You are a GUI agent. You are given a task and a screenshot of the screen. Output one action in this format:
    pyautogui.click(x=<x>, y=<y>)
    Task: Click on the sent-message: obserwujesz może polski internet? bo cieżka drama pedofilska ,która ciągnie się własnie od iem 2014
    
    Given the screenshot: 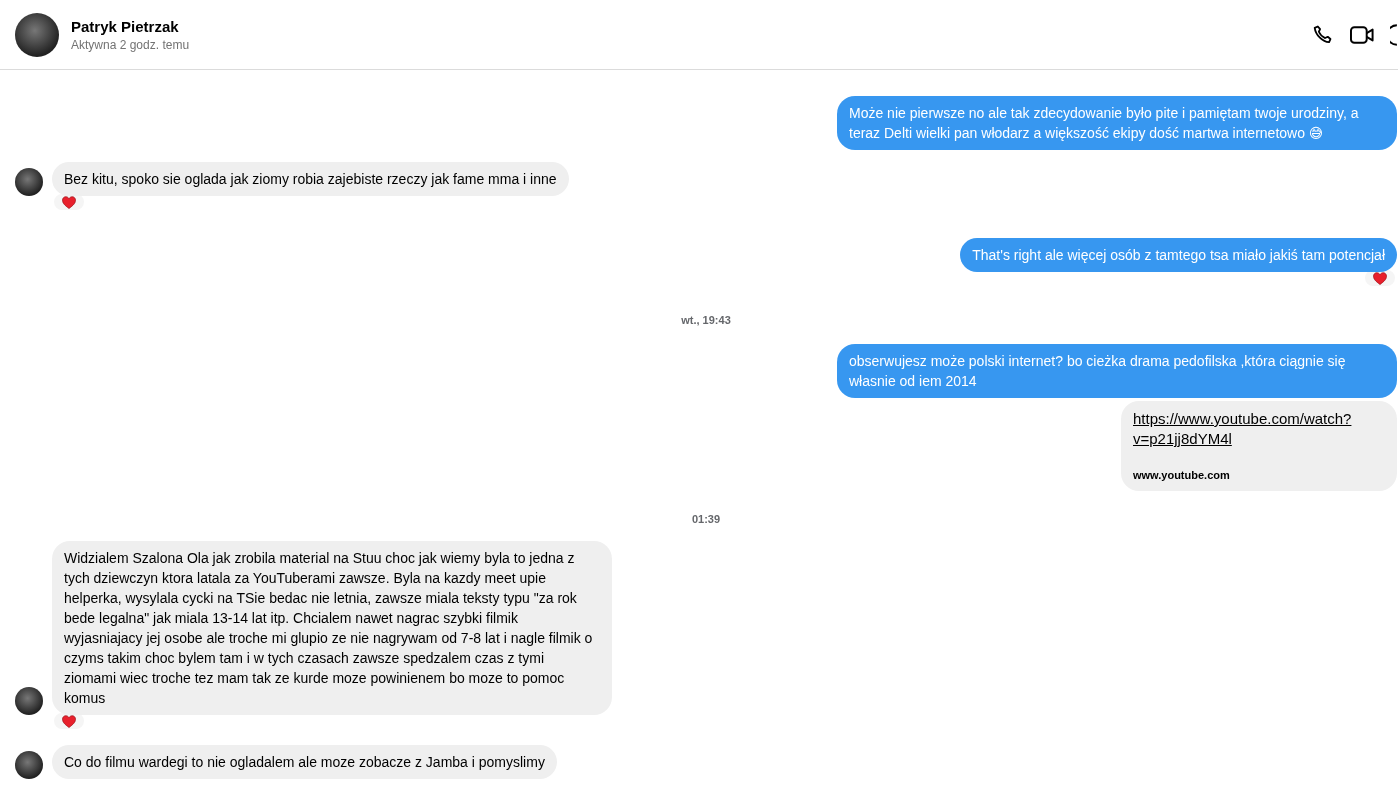 What is the action you would take?
    pyautogui.click(x=1117, y=371)
    